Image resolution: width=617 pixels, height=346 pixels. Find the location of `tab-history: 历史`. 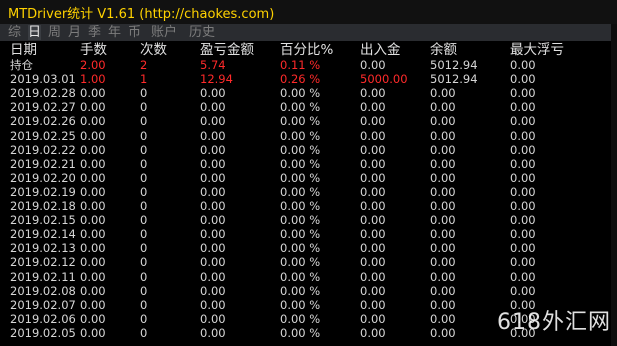

tab-history: 历史 is located at coordinates (202, 32).